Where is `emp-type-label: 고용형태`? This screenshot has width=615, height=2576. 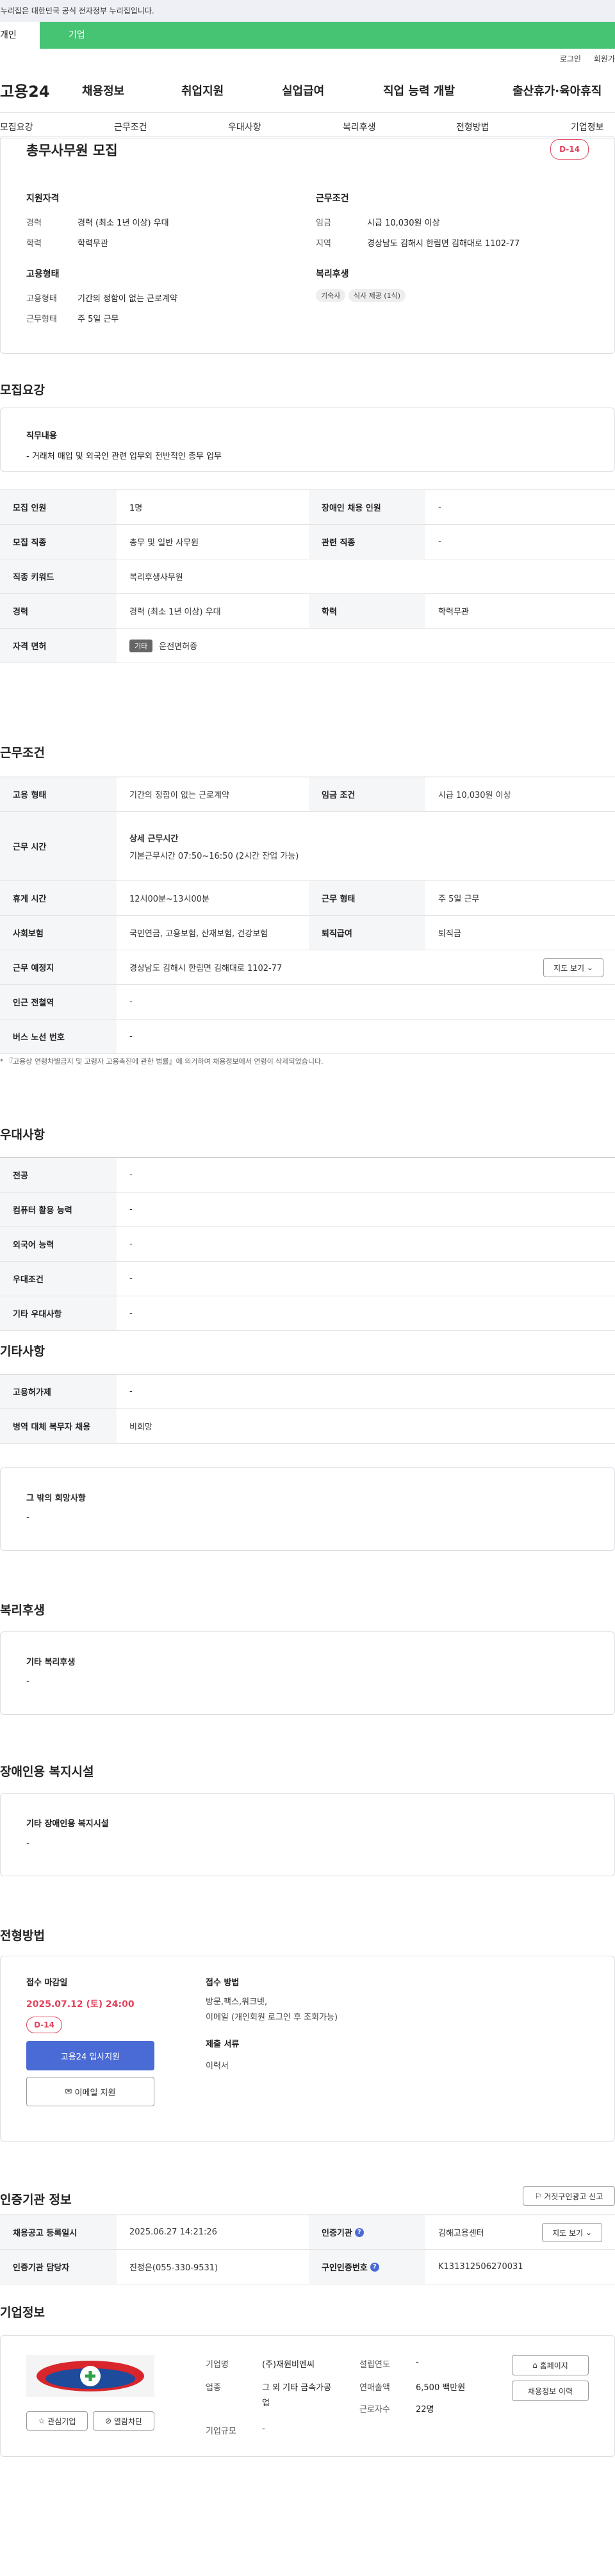
emp-type-label: 고용형태 is located at coordinates (41, 299).